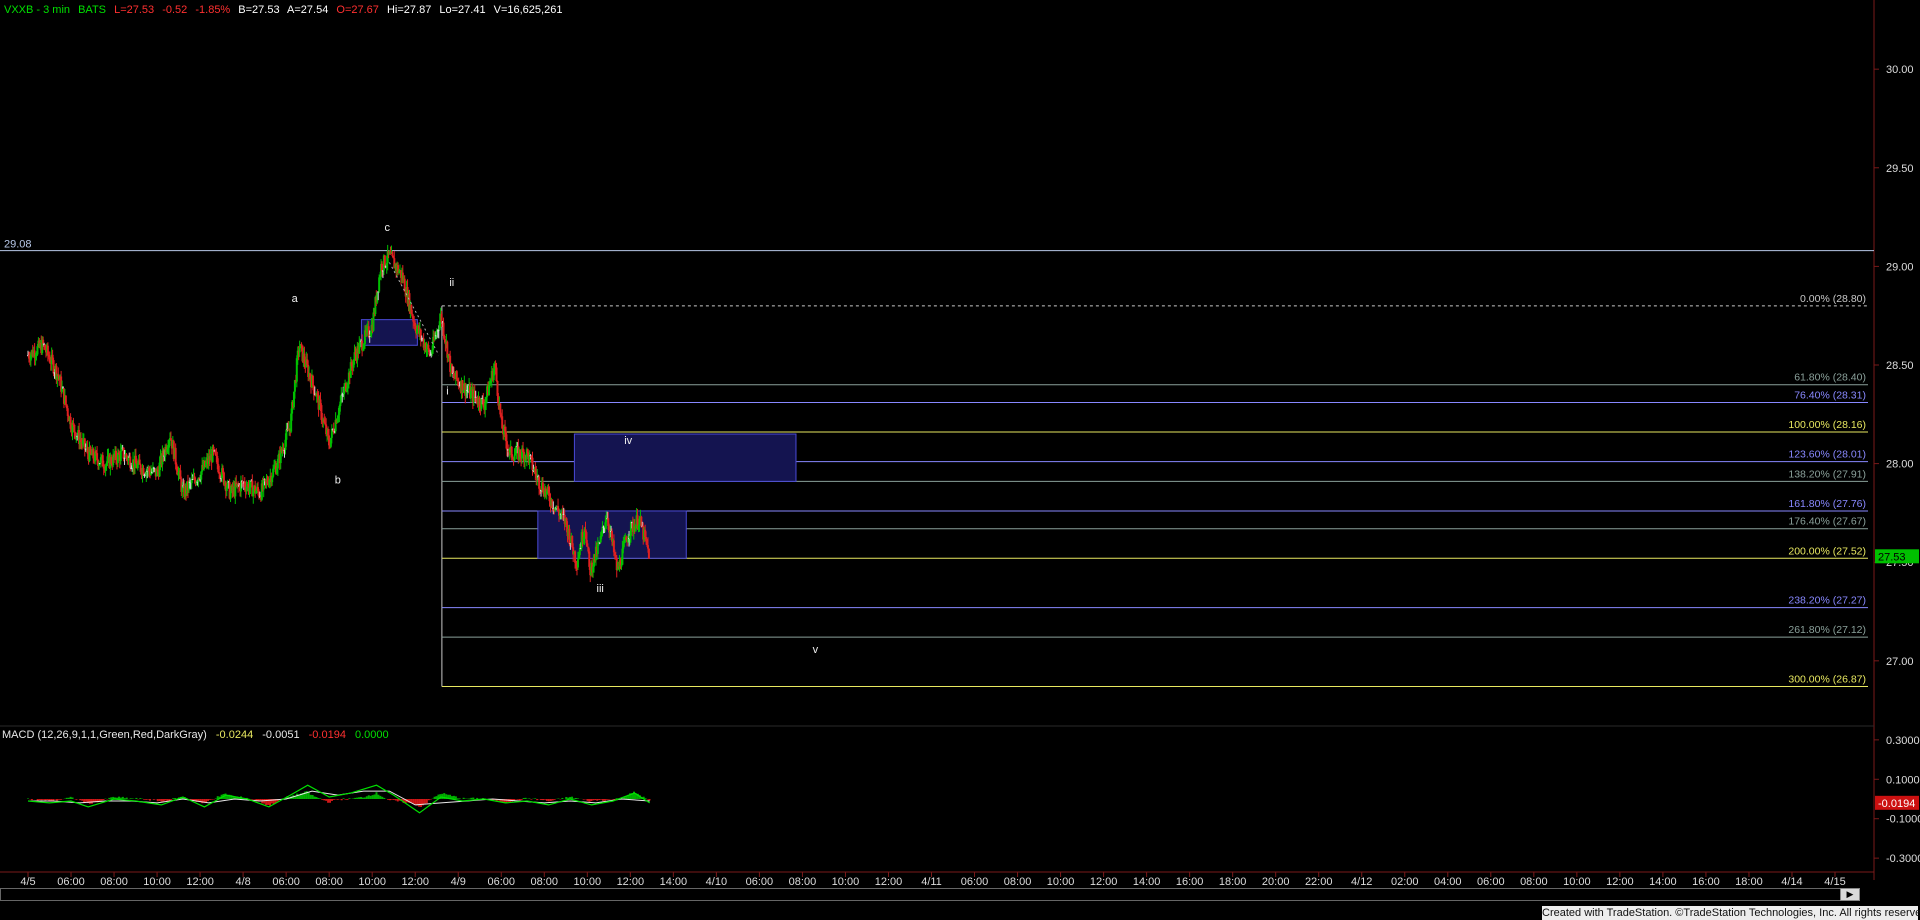  What do you see at coordinates (1896, 804) in the screenshot?
I see `macd-value-label: -0.0194` at bounding box center [1896, 804].